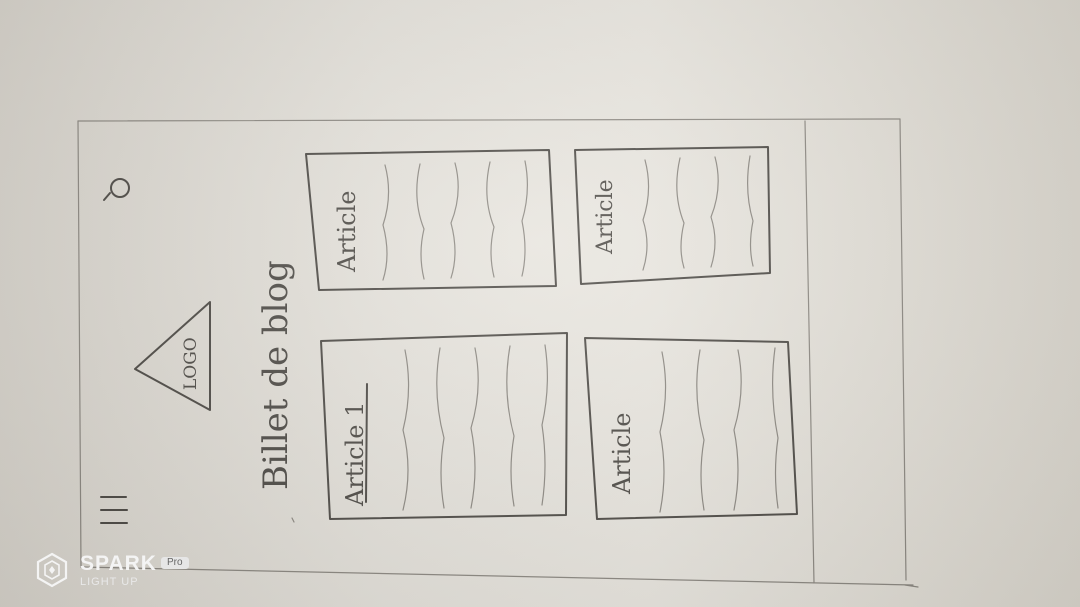  Describe the element at coordinates (605, 217) in the screenshot. I see `article-card-4-label: Article` at that location.